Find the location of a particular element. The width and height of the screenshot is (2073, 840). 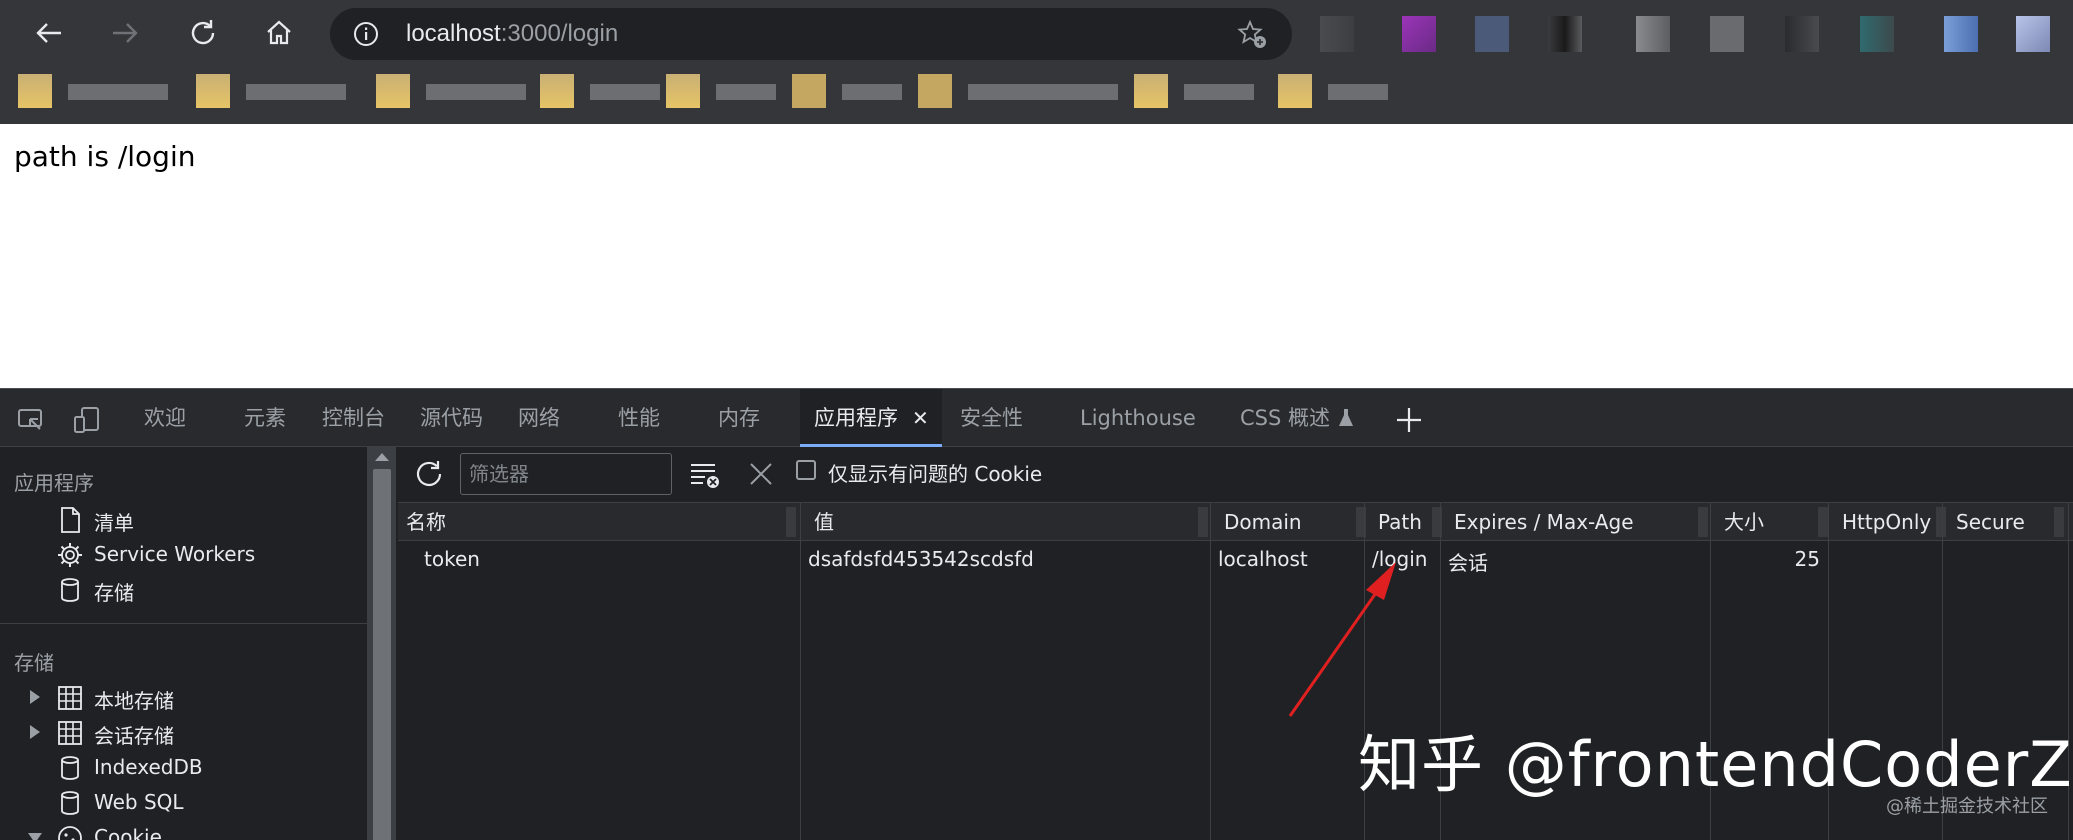

address-bar: localhost:3000/login is located at coordinates (811, 34).